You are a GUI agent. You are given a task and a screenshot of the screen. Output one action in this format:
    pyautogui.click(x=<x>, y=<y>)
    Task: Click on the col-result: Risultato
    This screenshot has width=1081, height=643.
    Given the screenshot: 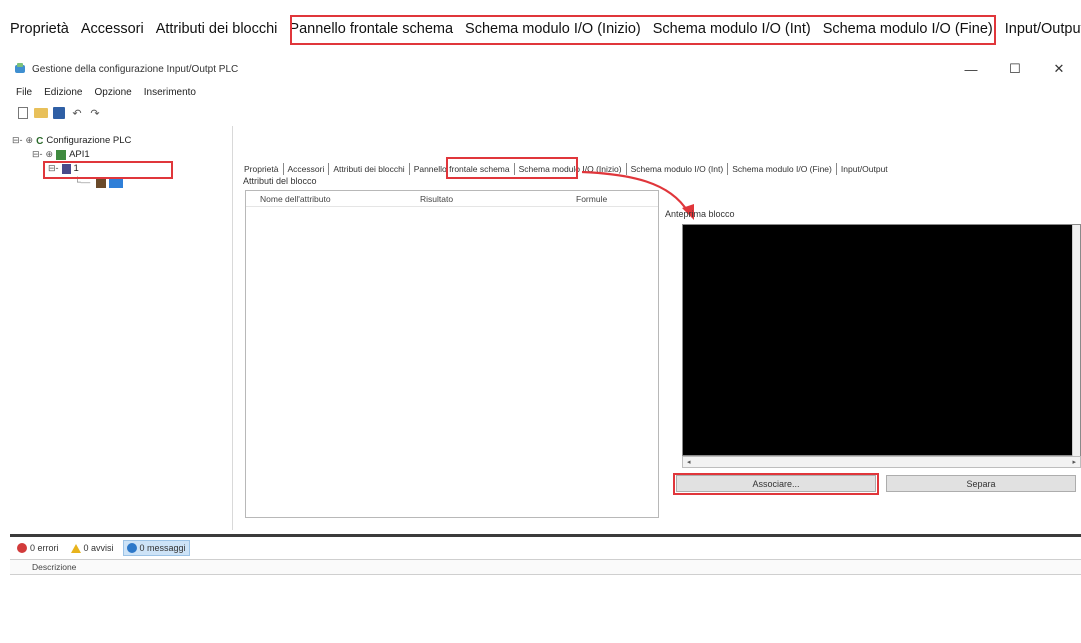 What is the action you would take?
    pyautogui.click(x=484, y=199)
    